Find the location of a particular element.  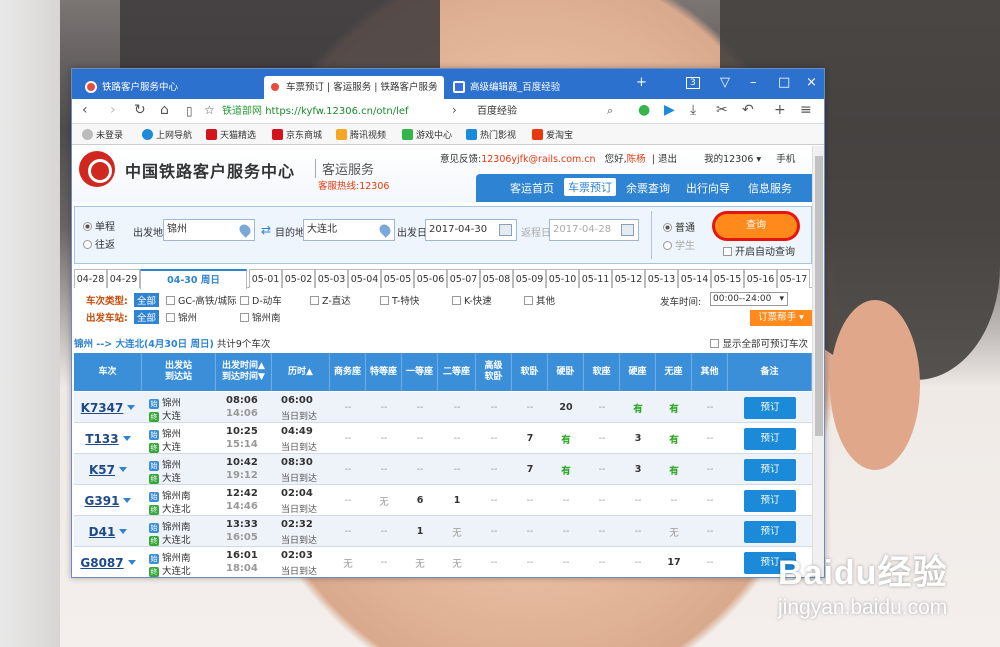

date-tab: 05-09 is located at coordinates (529, 278).